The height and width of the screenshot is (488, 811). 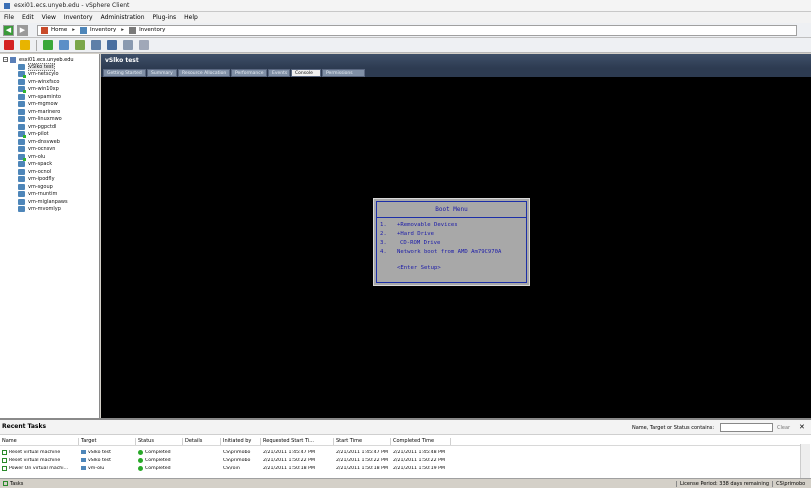 What do you see at coordinates (103, 30) in the screenshot?
I see `breadcrumb-inventory: Inventory` at bounding box center [103, 30].